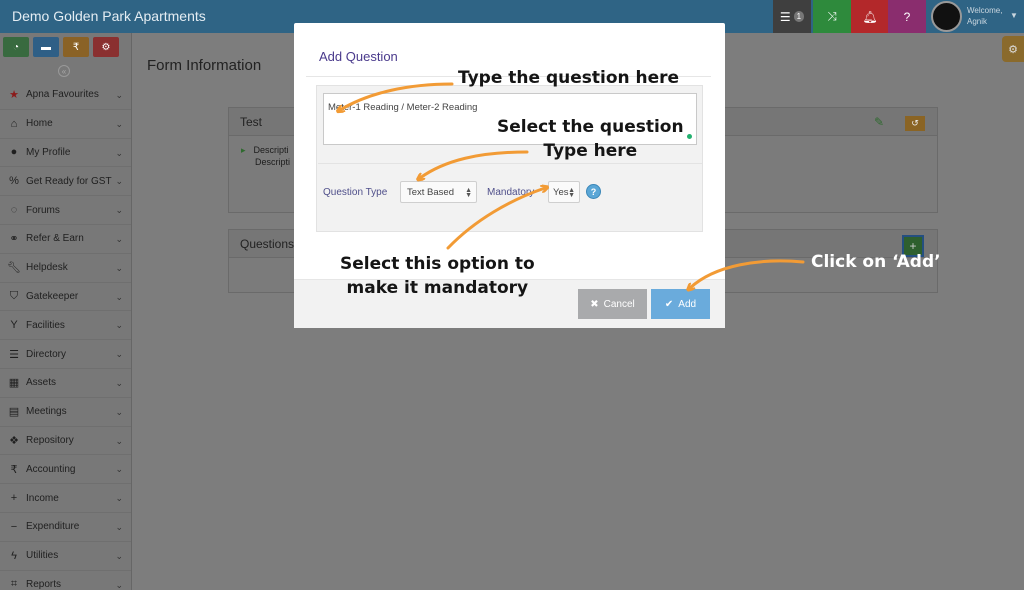 This screenshot has width=1024, height=590. I want to click on dashboard-shortcut: ◔, so click(16, 47).